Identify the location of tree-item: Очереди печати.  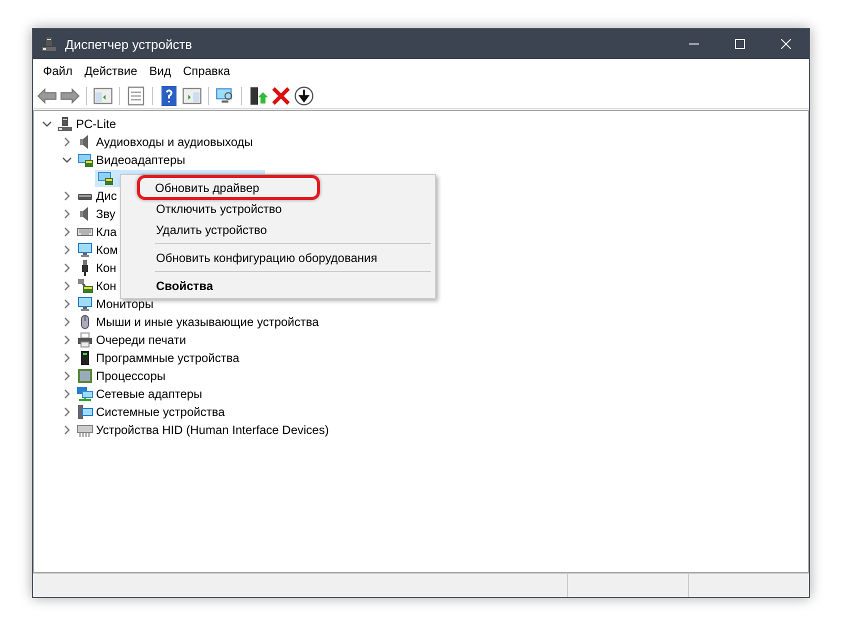
(131, 340).